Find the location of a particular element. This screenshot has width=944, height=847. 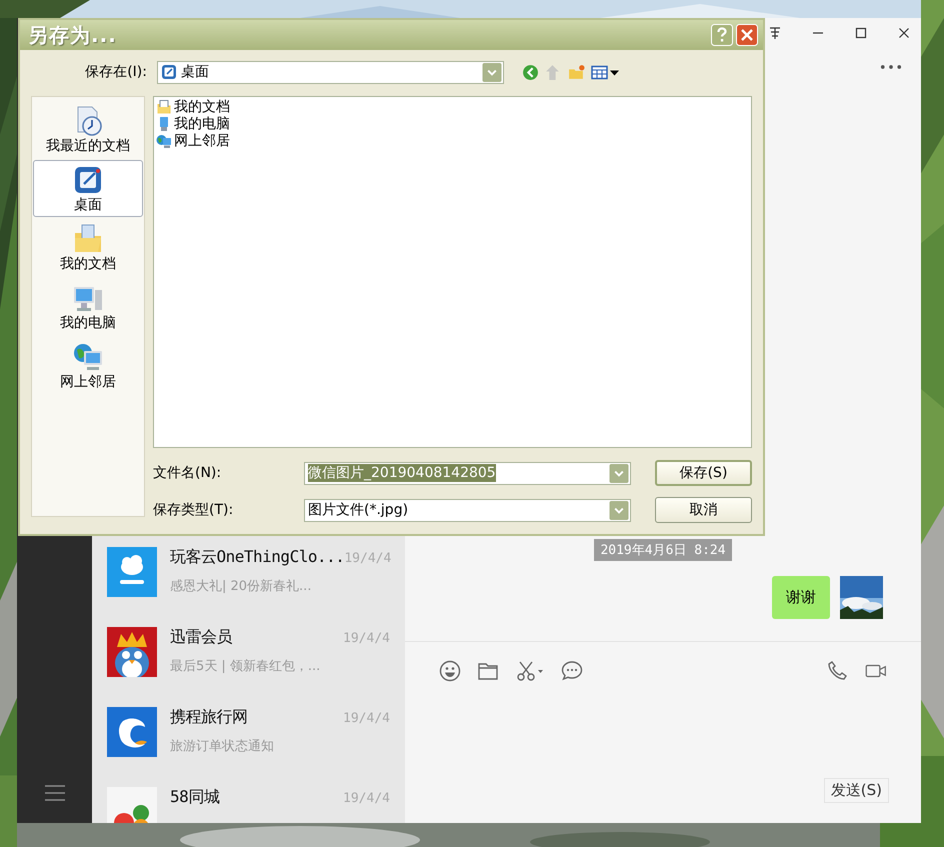

save-in-label: 保存在(I): is located at coordinates (115, 72).